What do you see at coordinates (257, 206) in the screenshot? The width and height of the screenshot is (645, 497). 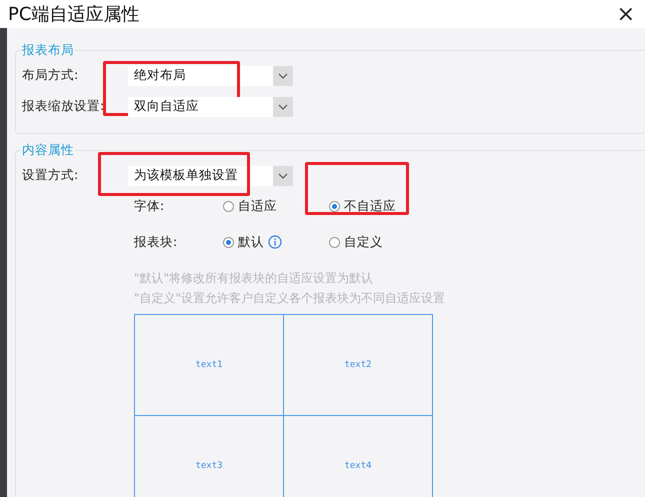 I see `radio-label: 自适应` at bounding box center [257, 206].